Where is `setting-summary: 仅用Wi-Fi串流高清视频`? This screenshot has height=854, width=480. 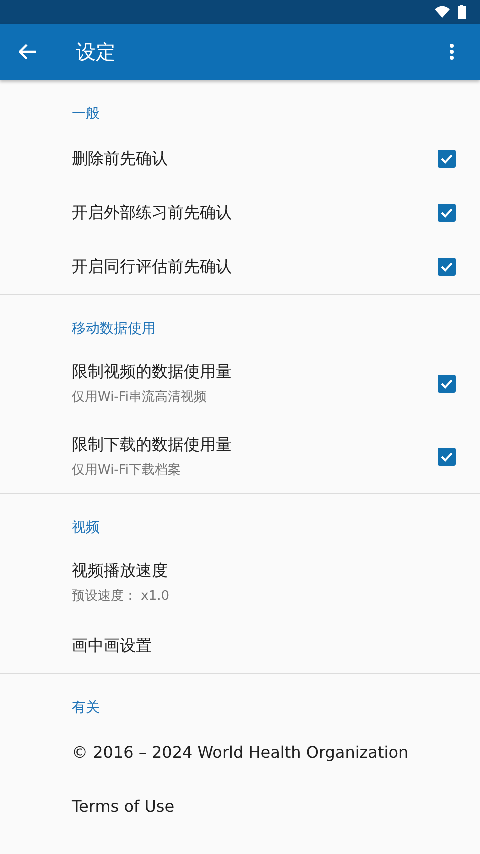
setting-summary: 仅用Wi-Fi串流高清视频 is located at coordinates (140, 397).